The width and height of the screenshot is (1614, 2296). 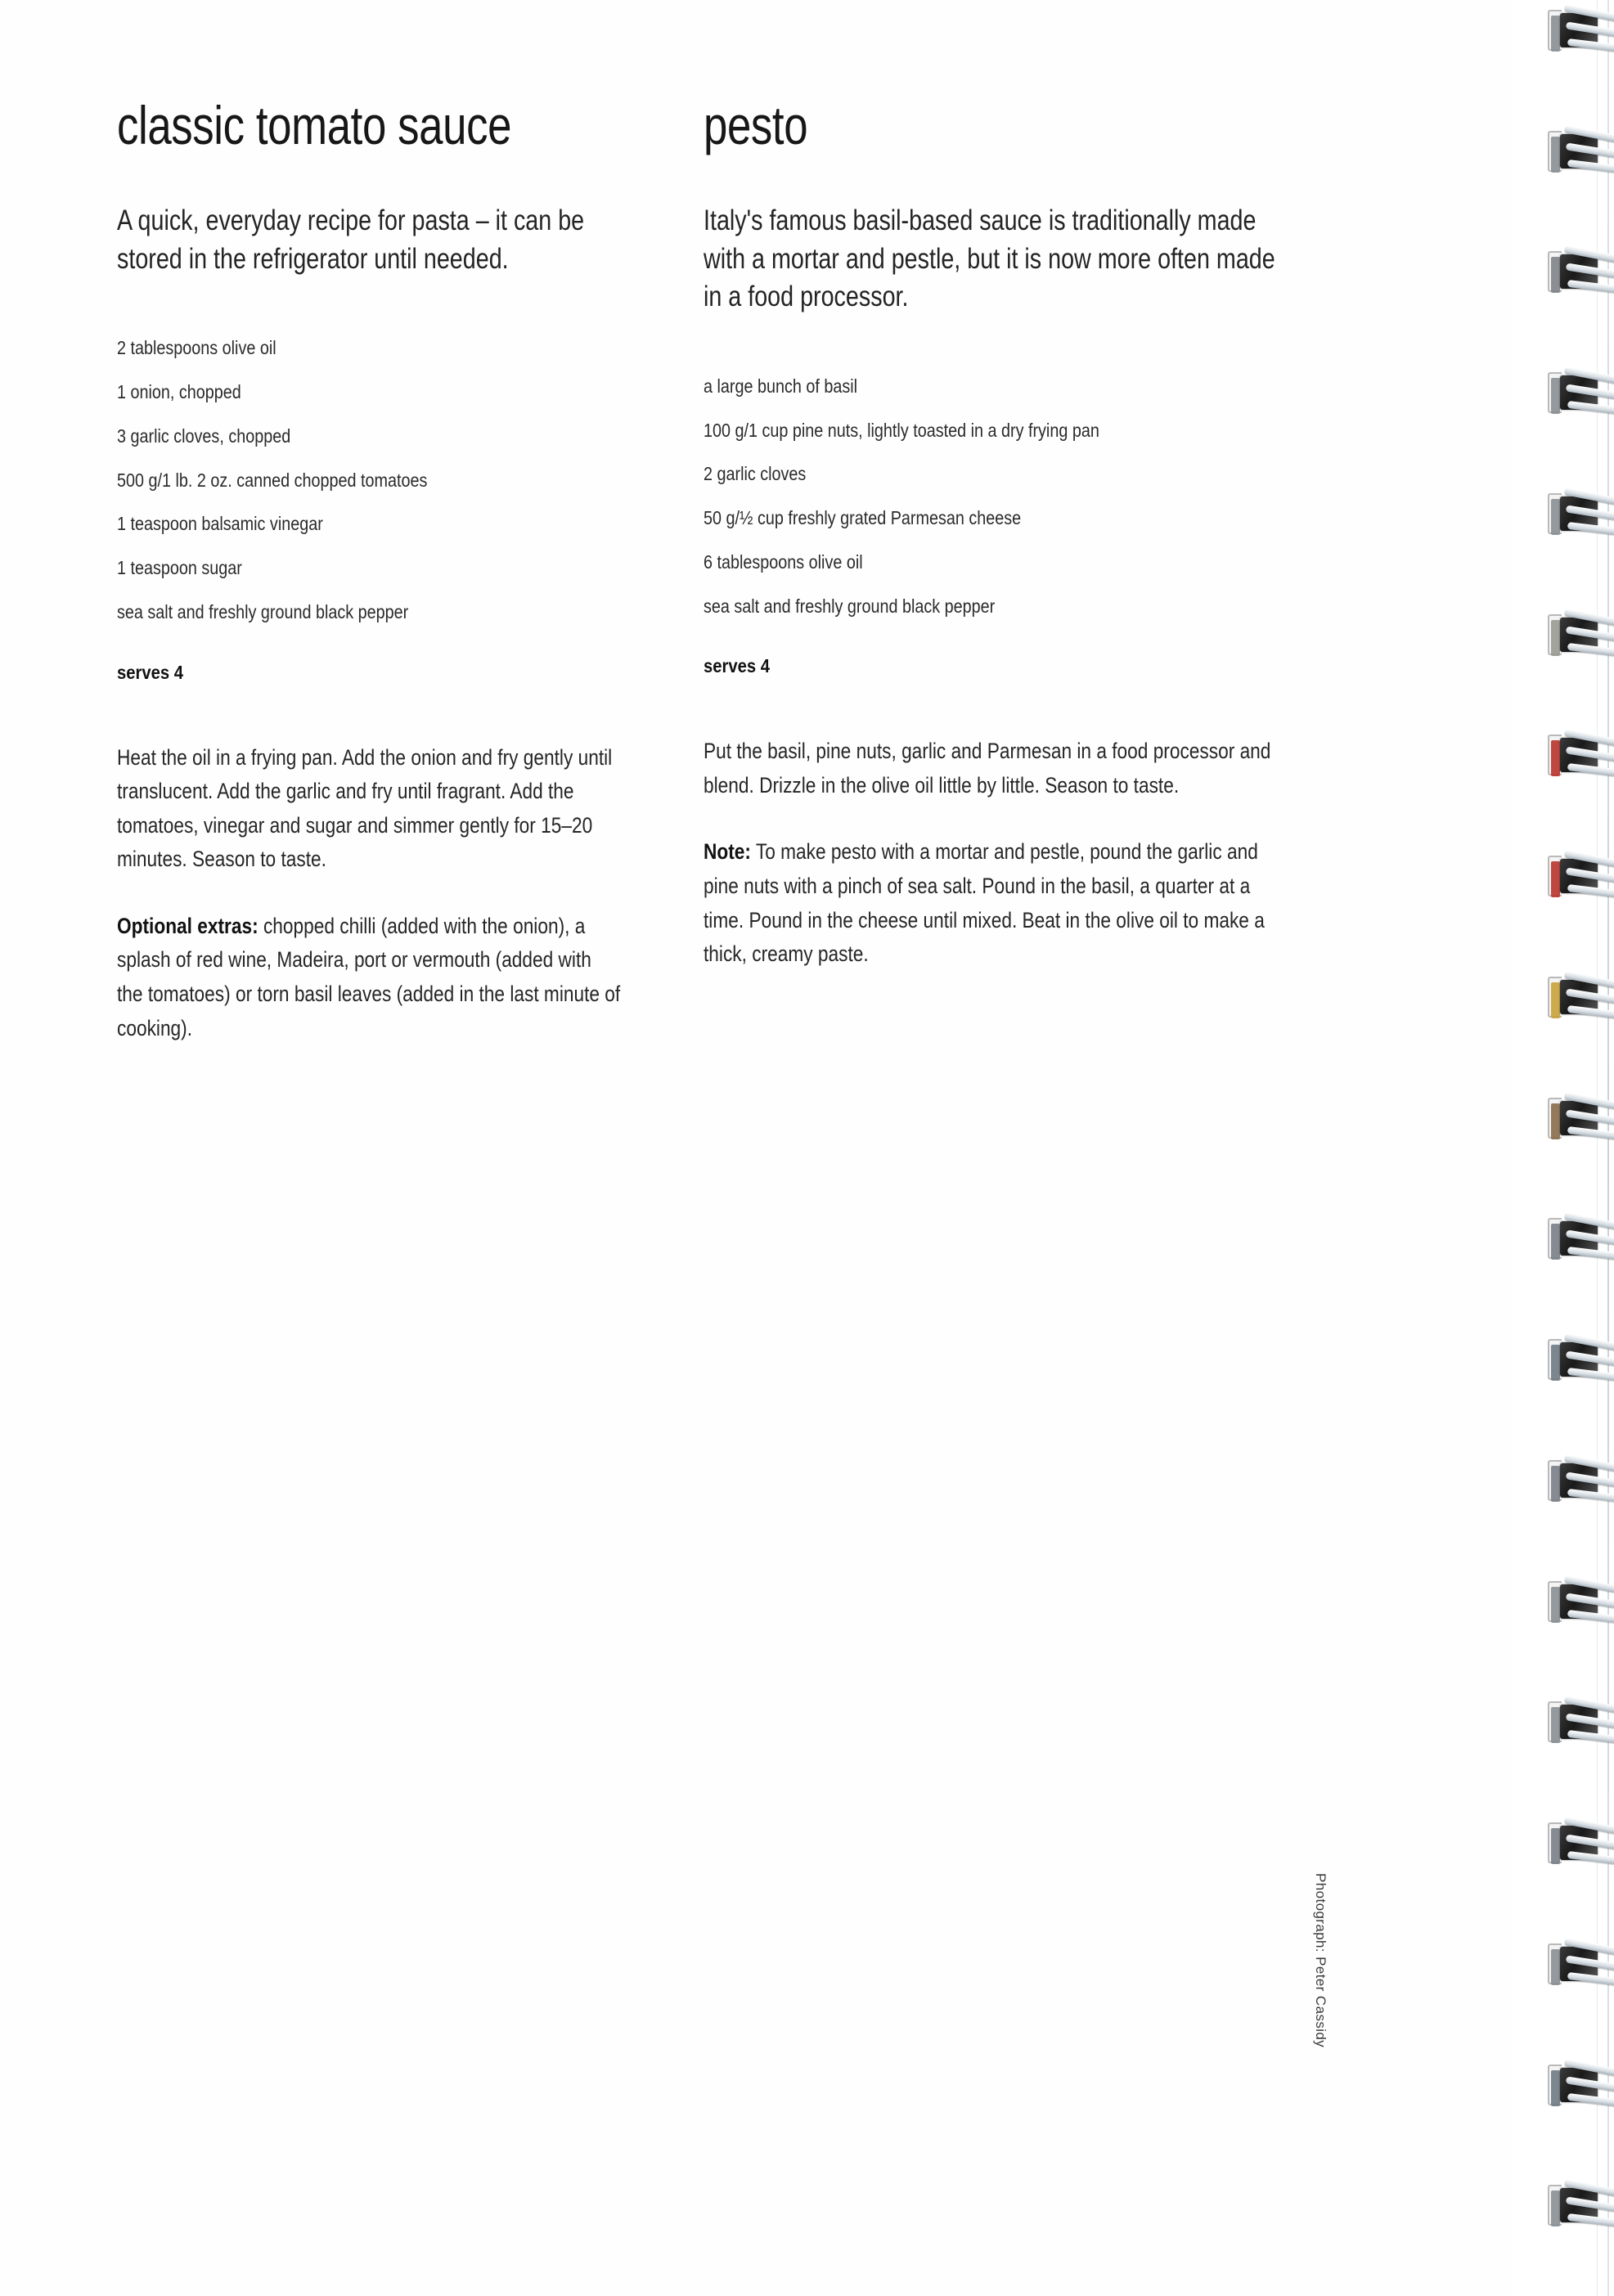 What do you see at coordinates (755, 474) in the screenshot?
I see `ingredient-item: 2 garlic cloves` at bounding box center [755, 474].